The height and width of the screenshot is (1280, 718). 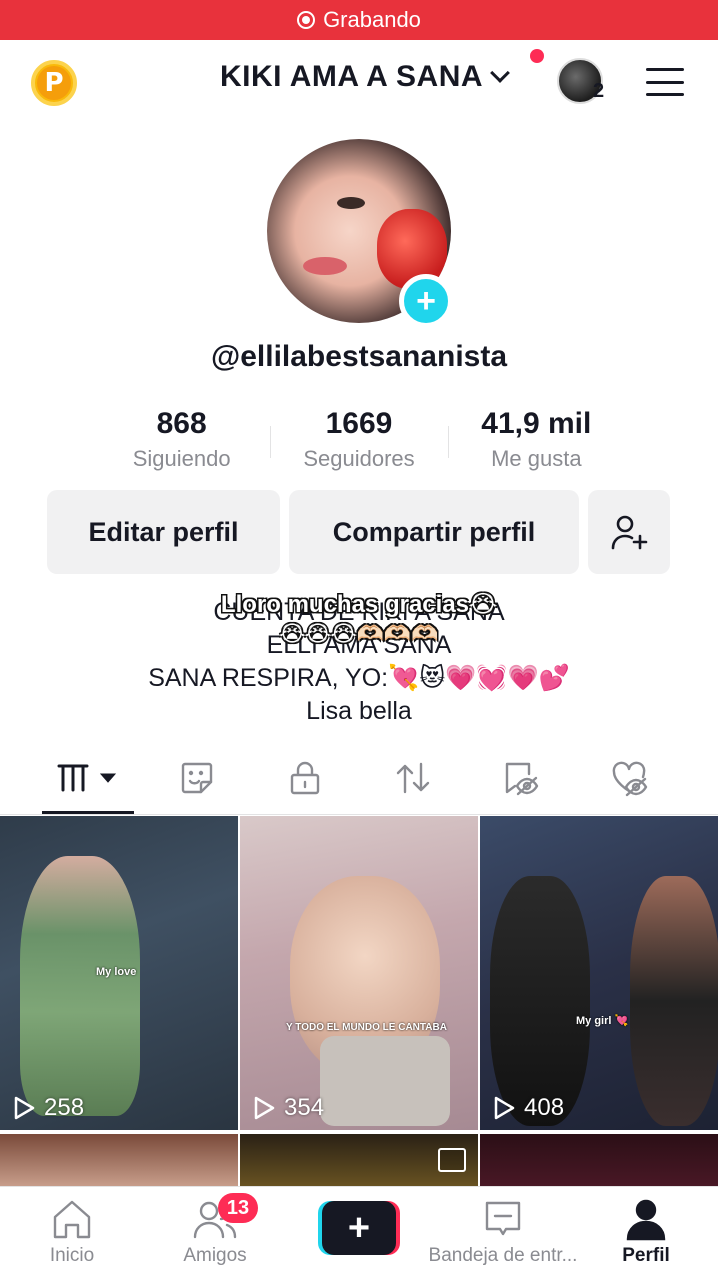 What do you see at coordinates (503, 1218) in the screenshot?
I see `inbox-icon` at bounding box center [503, 1218].